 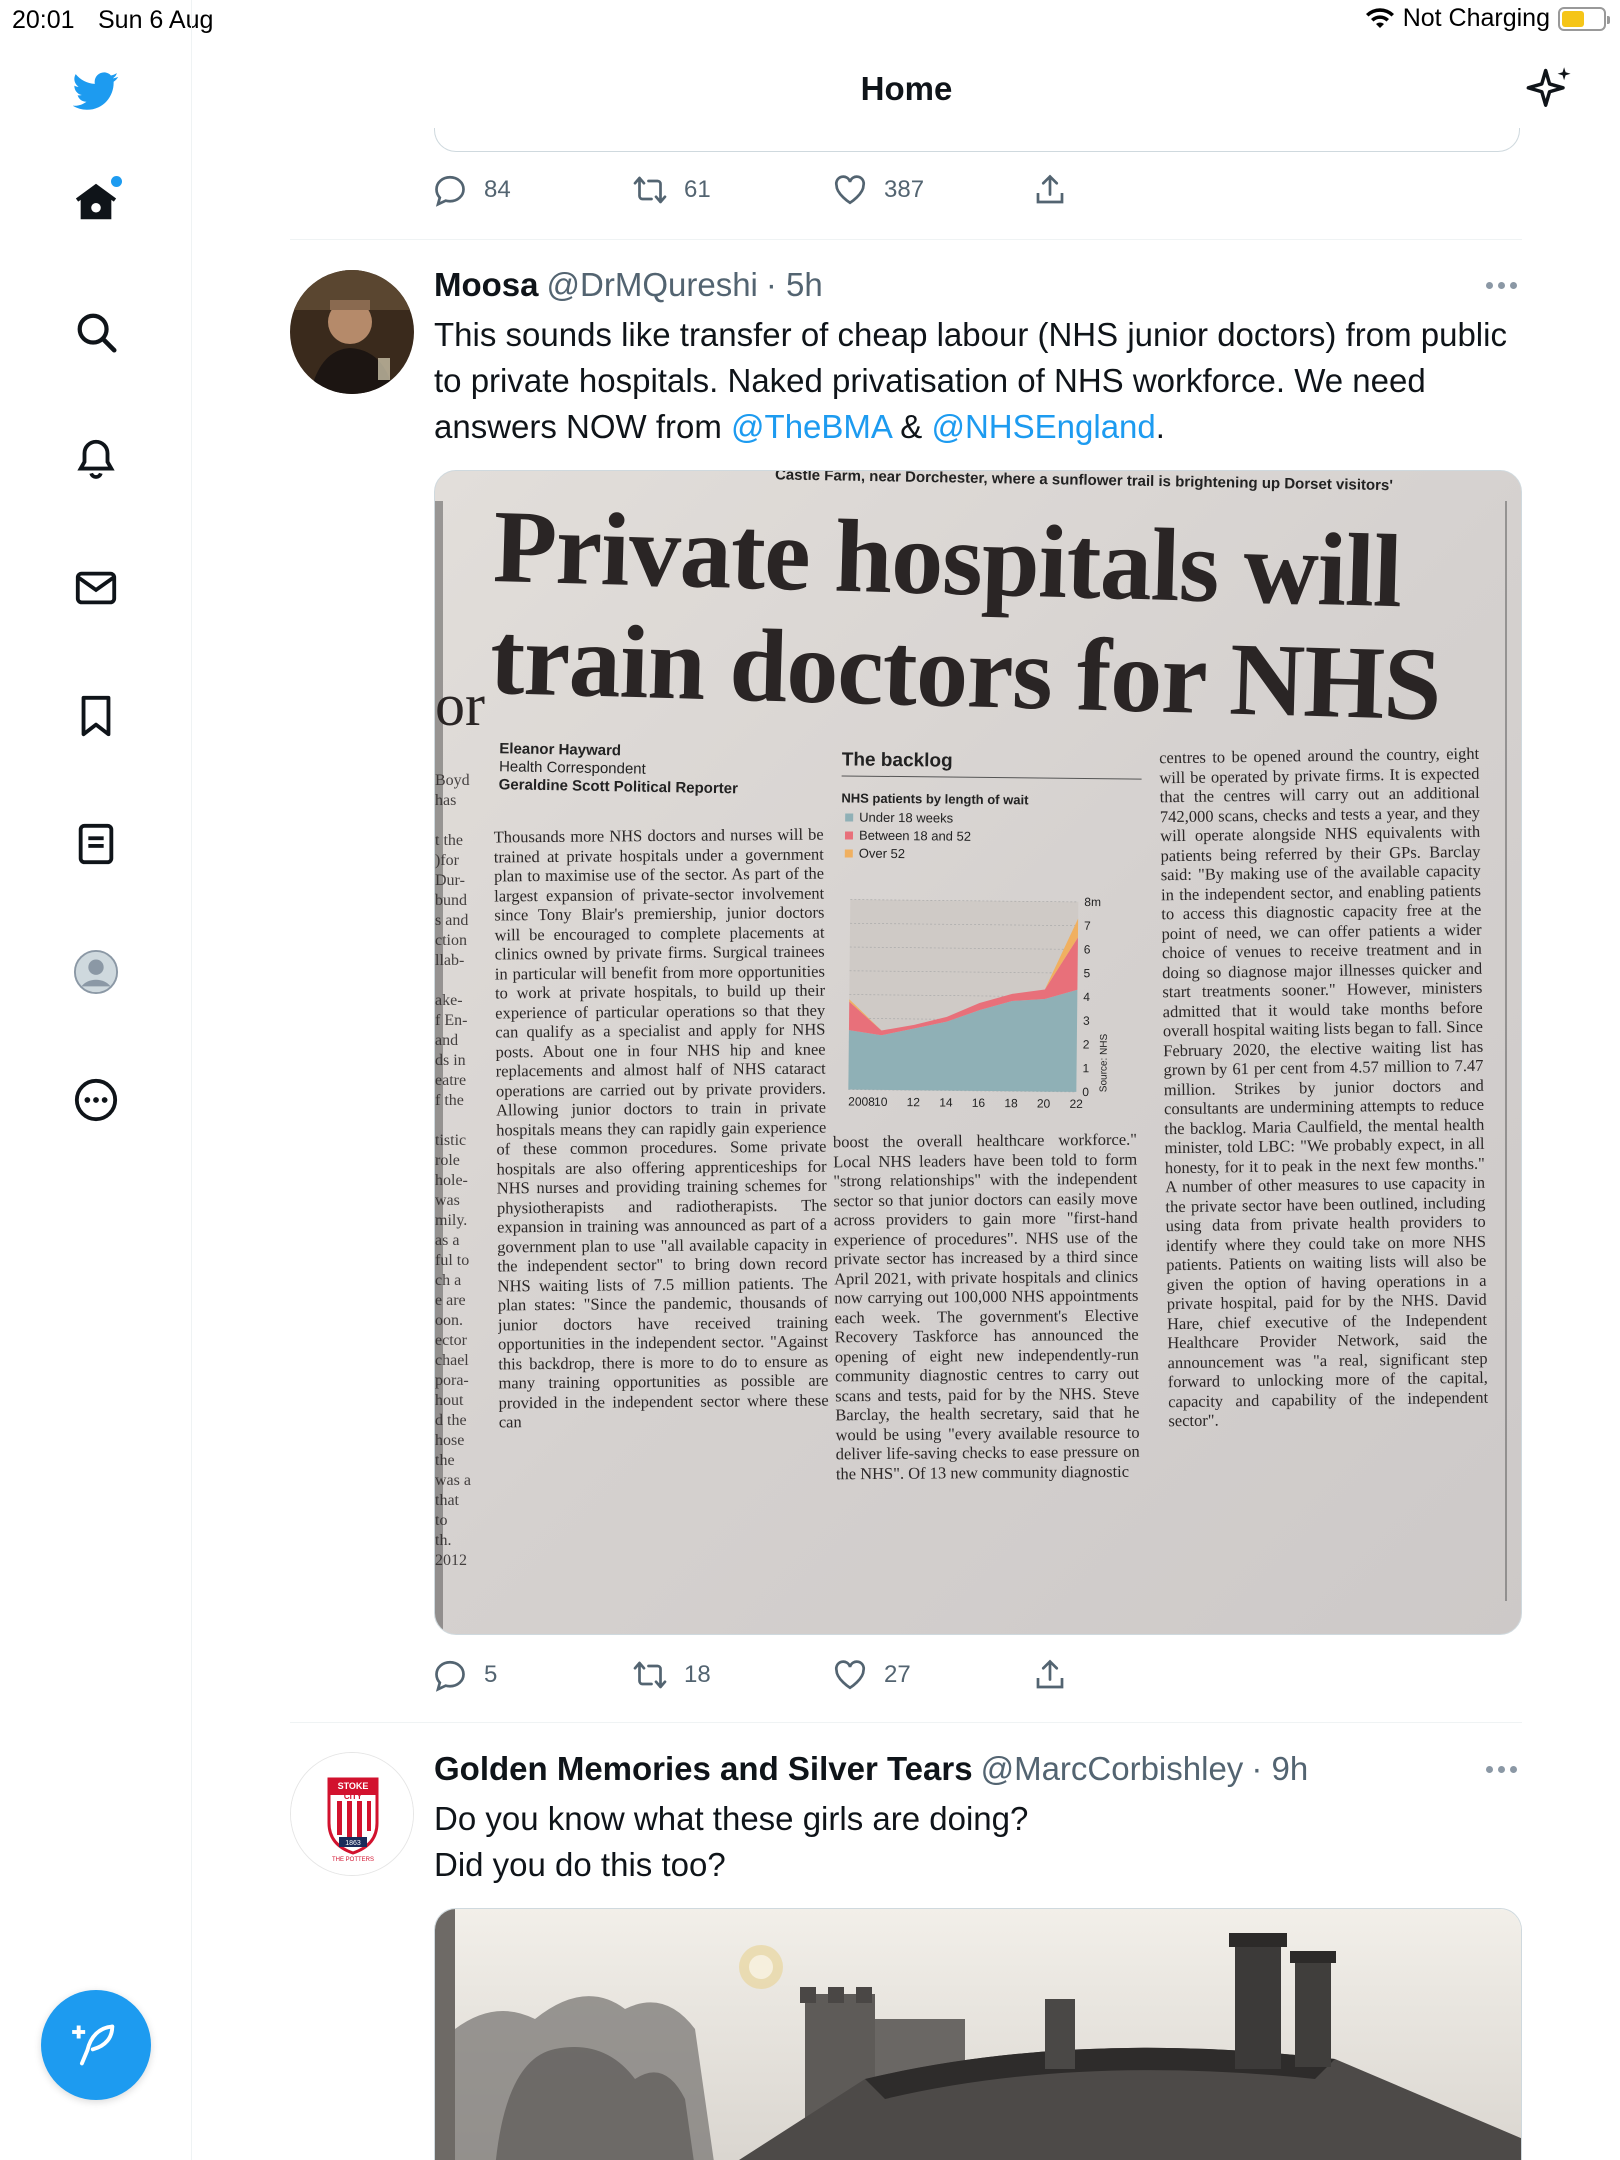 I want to click on crest-text-potters: THE POTTERS, so click(x=353, y=1860).